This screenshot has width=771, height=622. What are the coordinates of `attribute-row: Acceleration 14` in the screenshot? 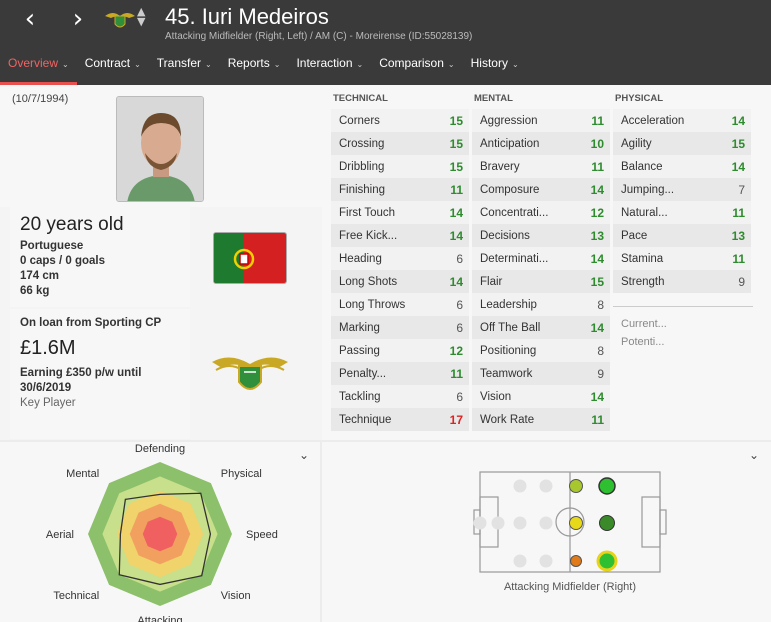 It's located at (682, 120).